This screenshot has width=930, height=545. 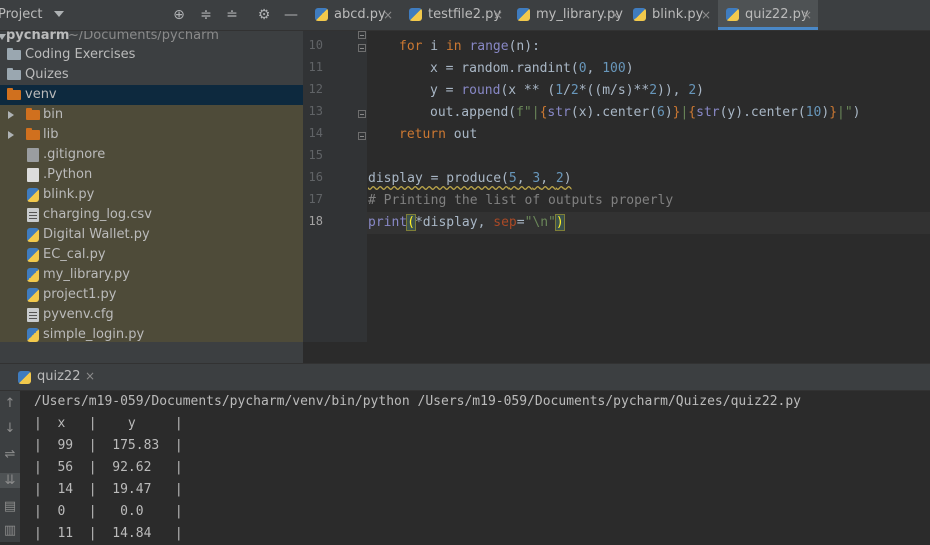 I want to click on tree-item-blink-py: blink.py, so click(x=151, y=195).